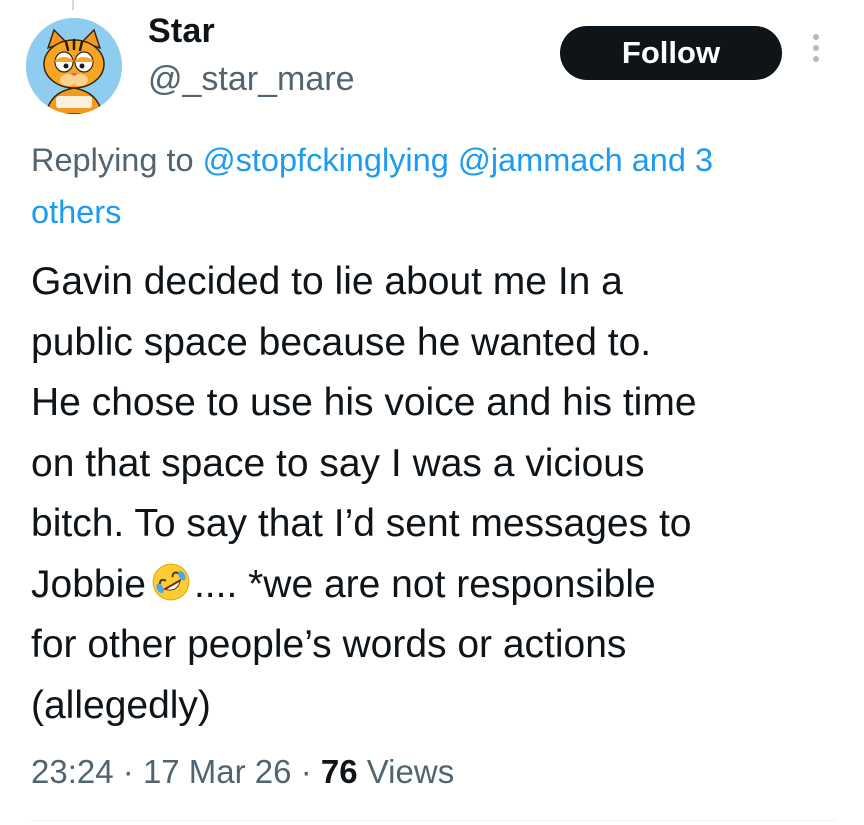  I want to click on views-count: 76, so click(339, 771).